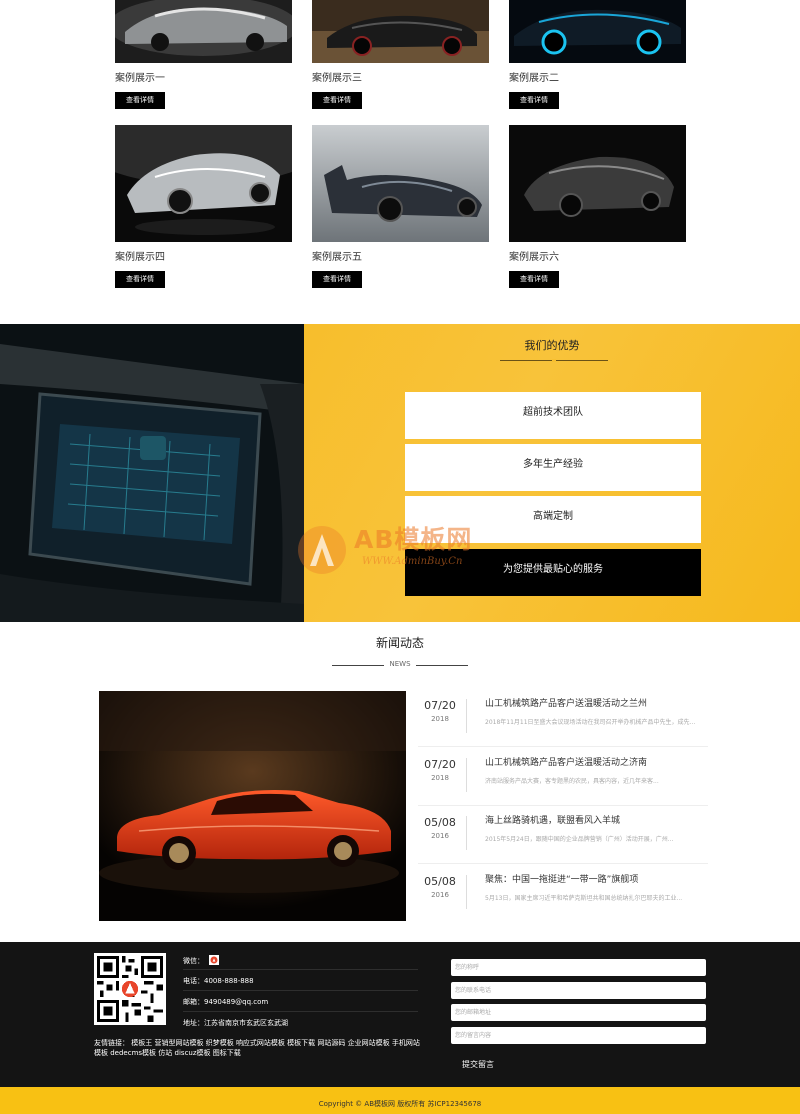  I want to click on name-input, so click(578, 967).